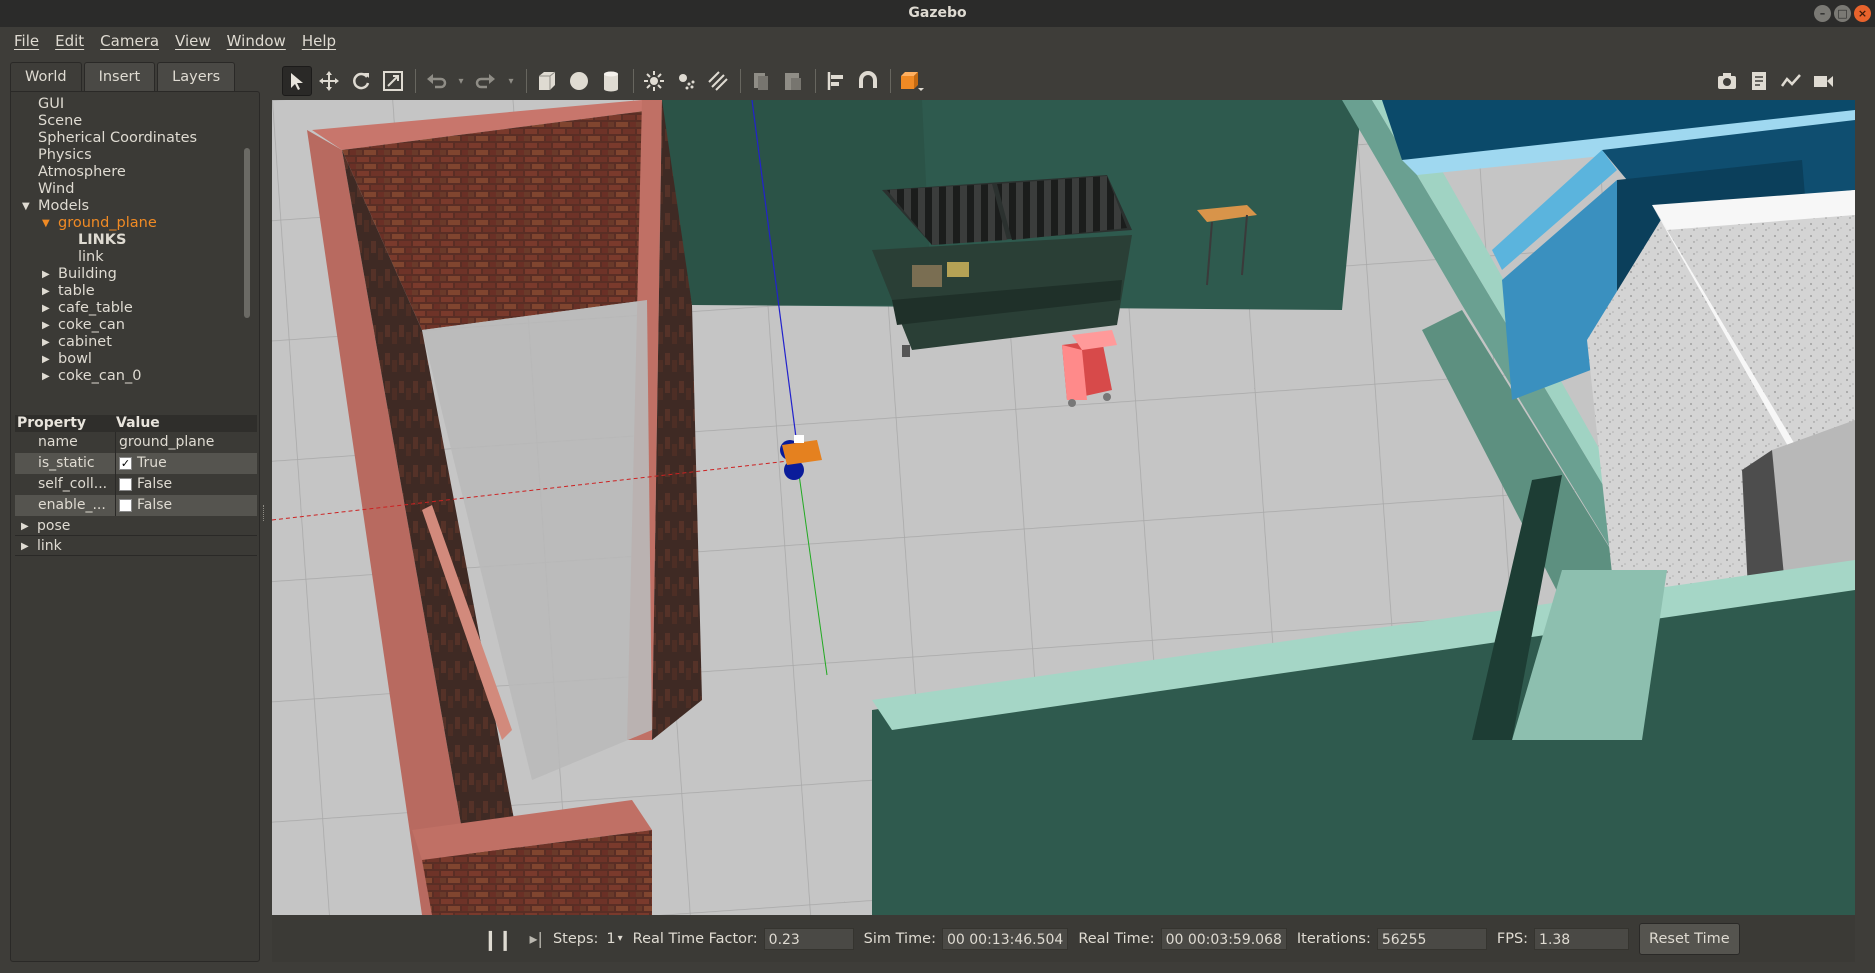 The image size is (1875, 973). What do you see at coordinates (256, 41) in the screenshot?
I see `menu-window: Window` at bounding box center [256, 41].